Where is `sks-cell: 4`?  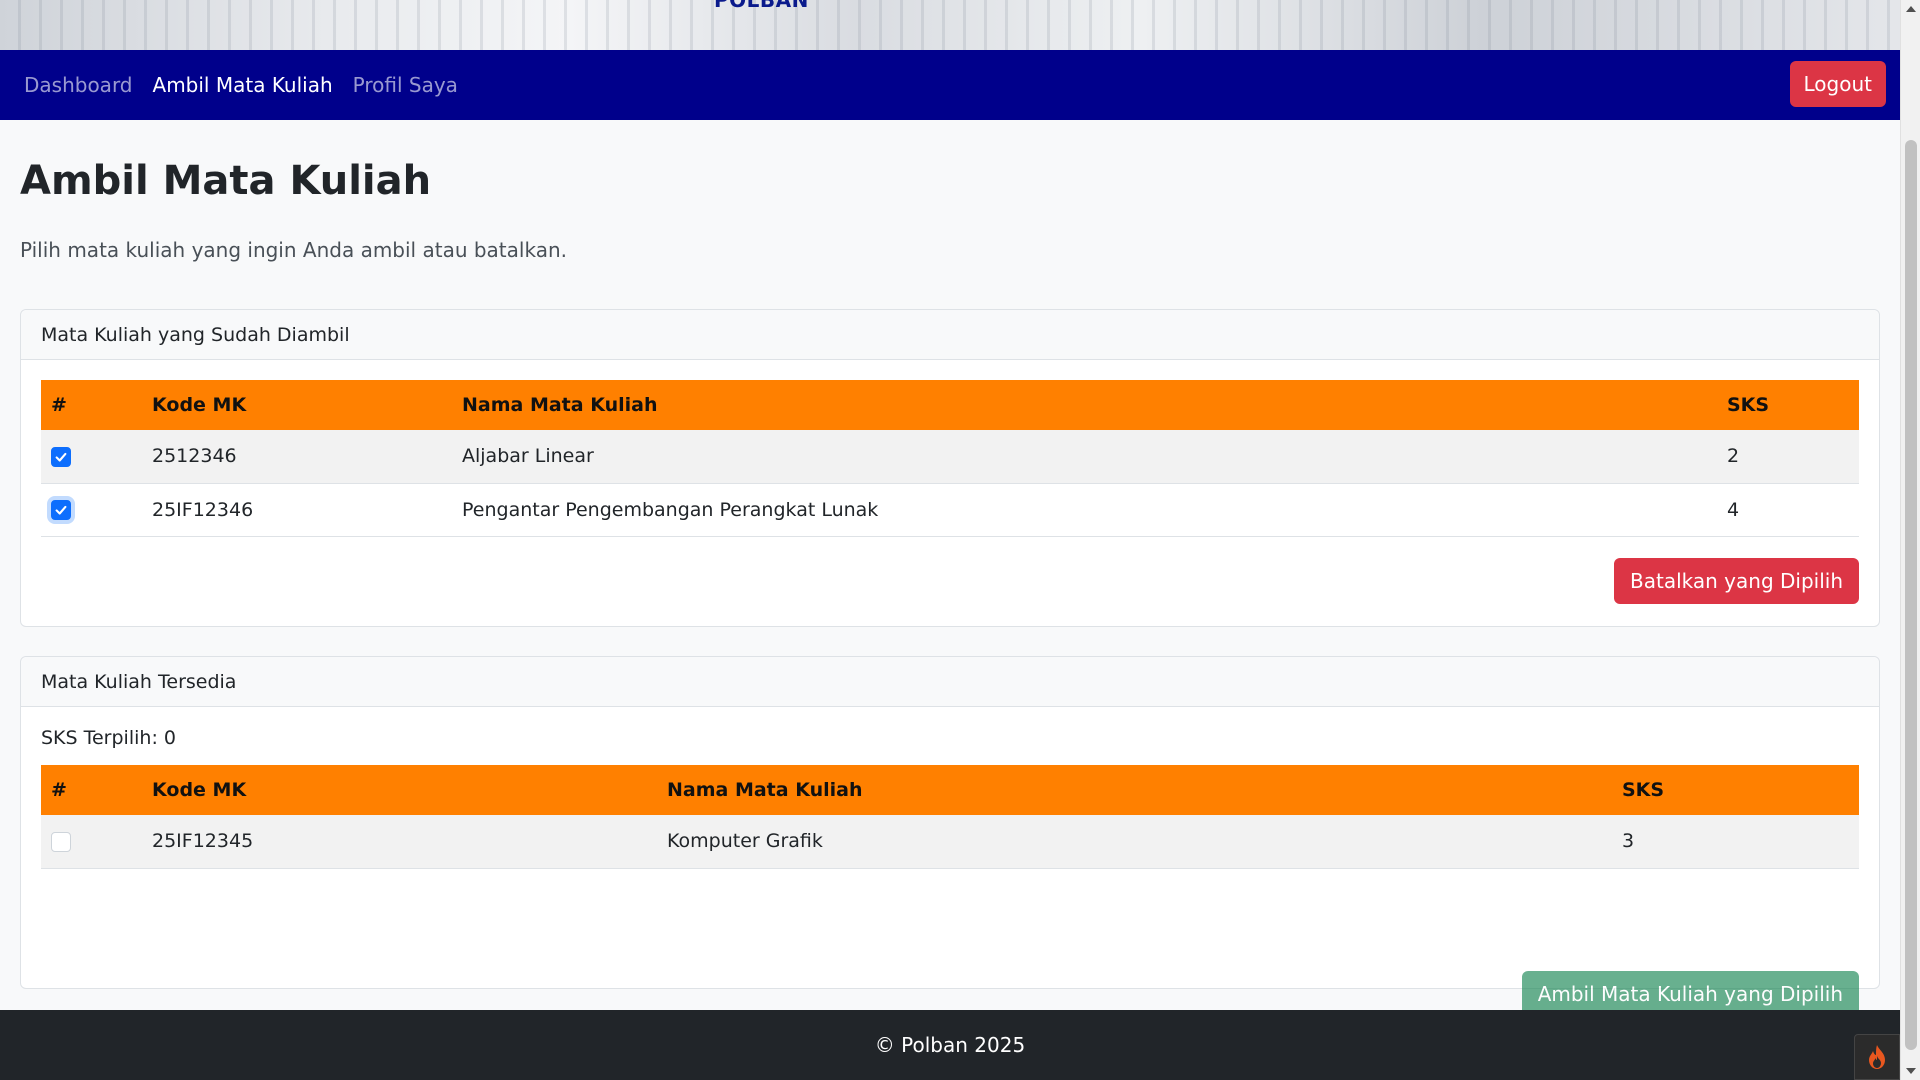
sks-cell: 4 is located at coordinates (1788, 510).